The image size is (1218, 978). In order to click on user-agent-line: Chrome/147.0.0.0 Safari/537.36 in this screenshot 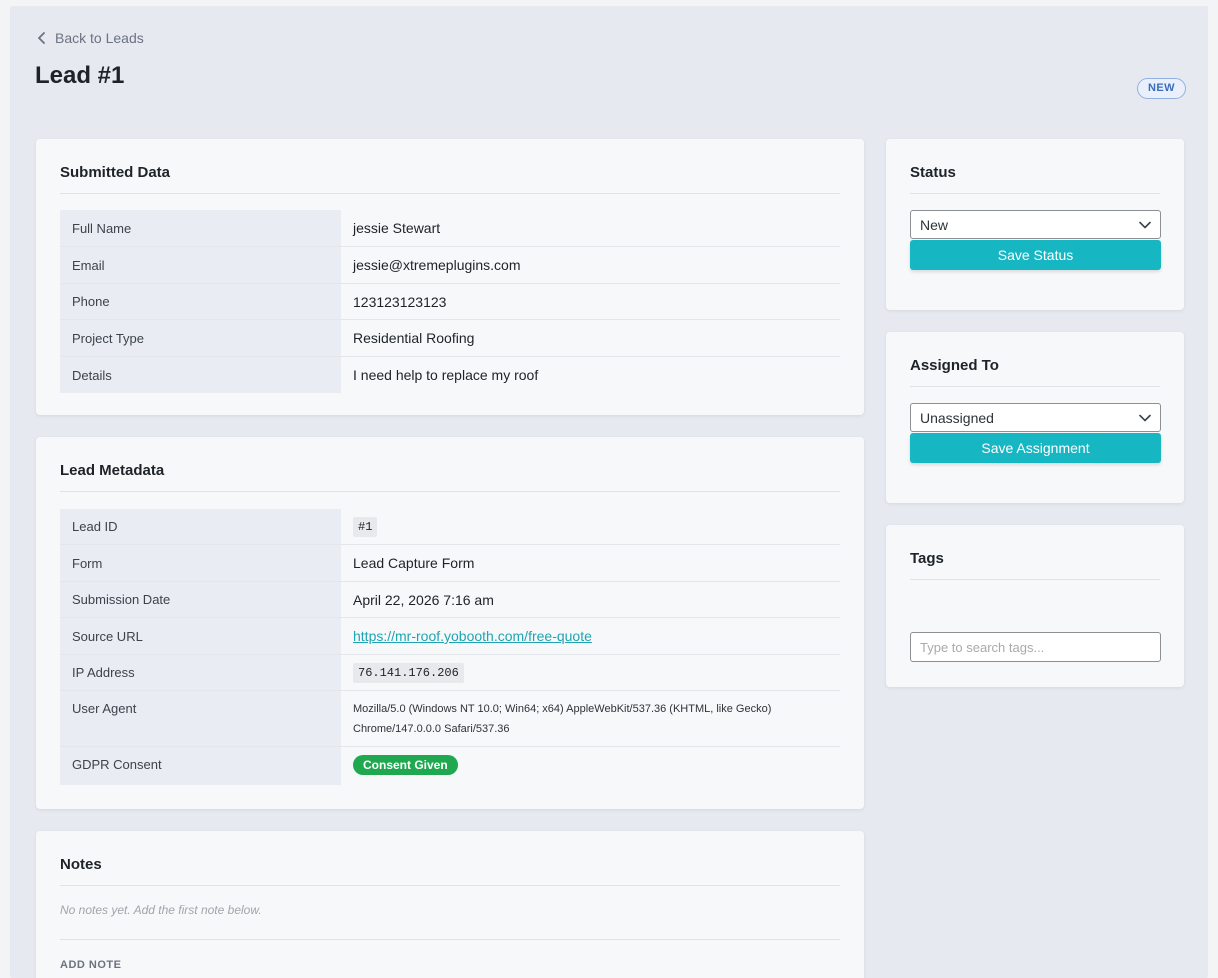, I will do `click(431, 728)`.